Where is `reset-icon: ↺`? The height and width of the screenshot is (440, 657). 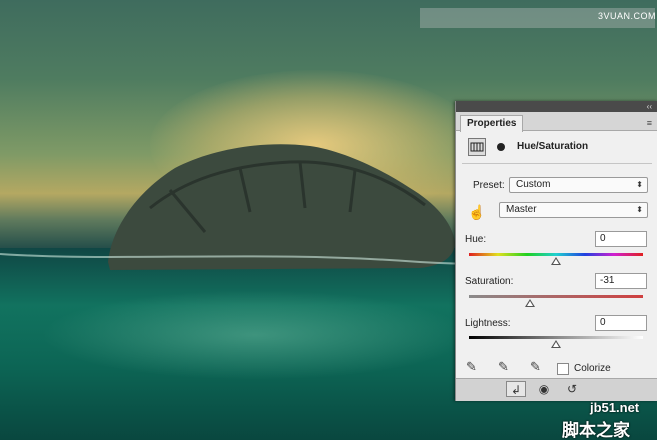 reset-icon: ↺ is located at coordinates (572, 389).